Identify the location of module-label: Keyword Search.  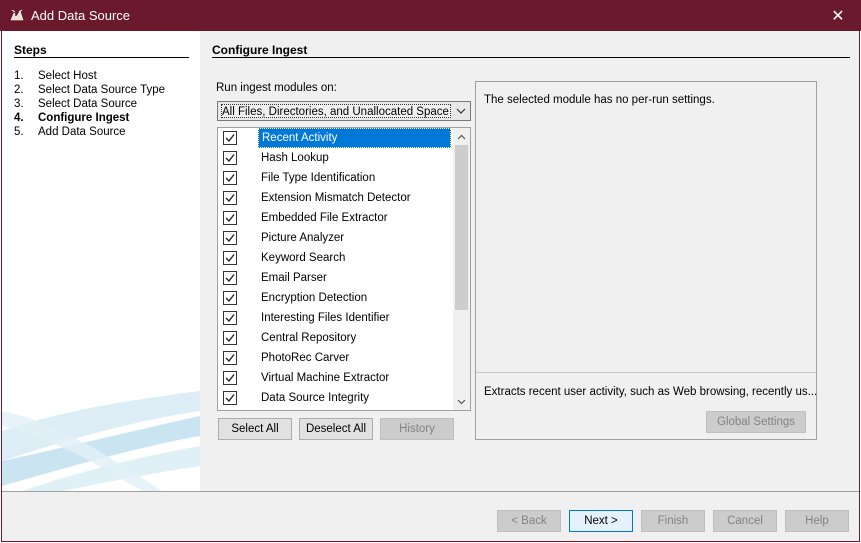
(303, 258).